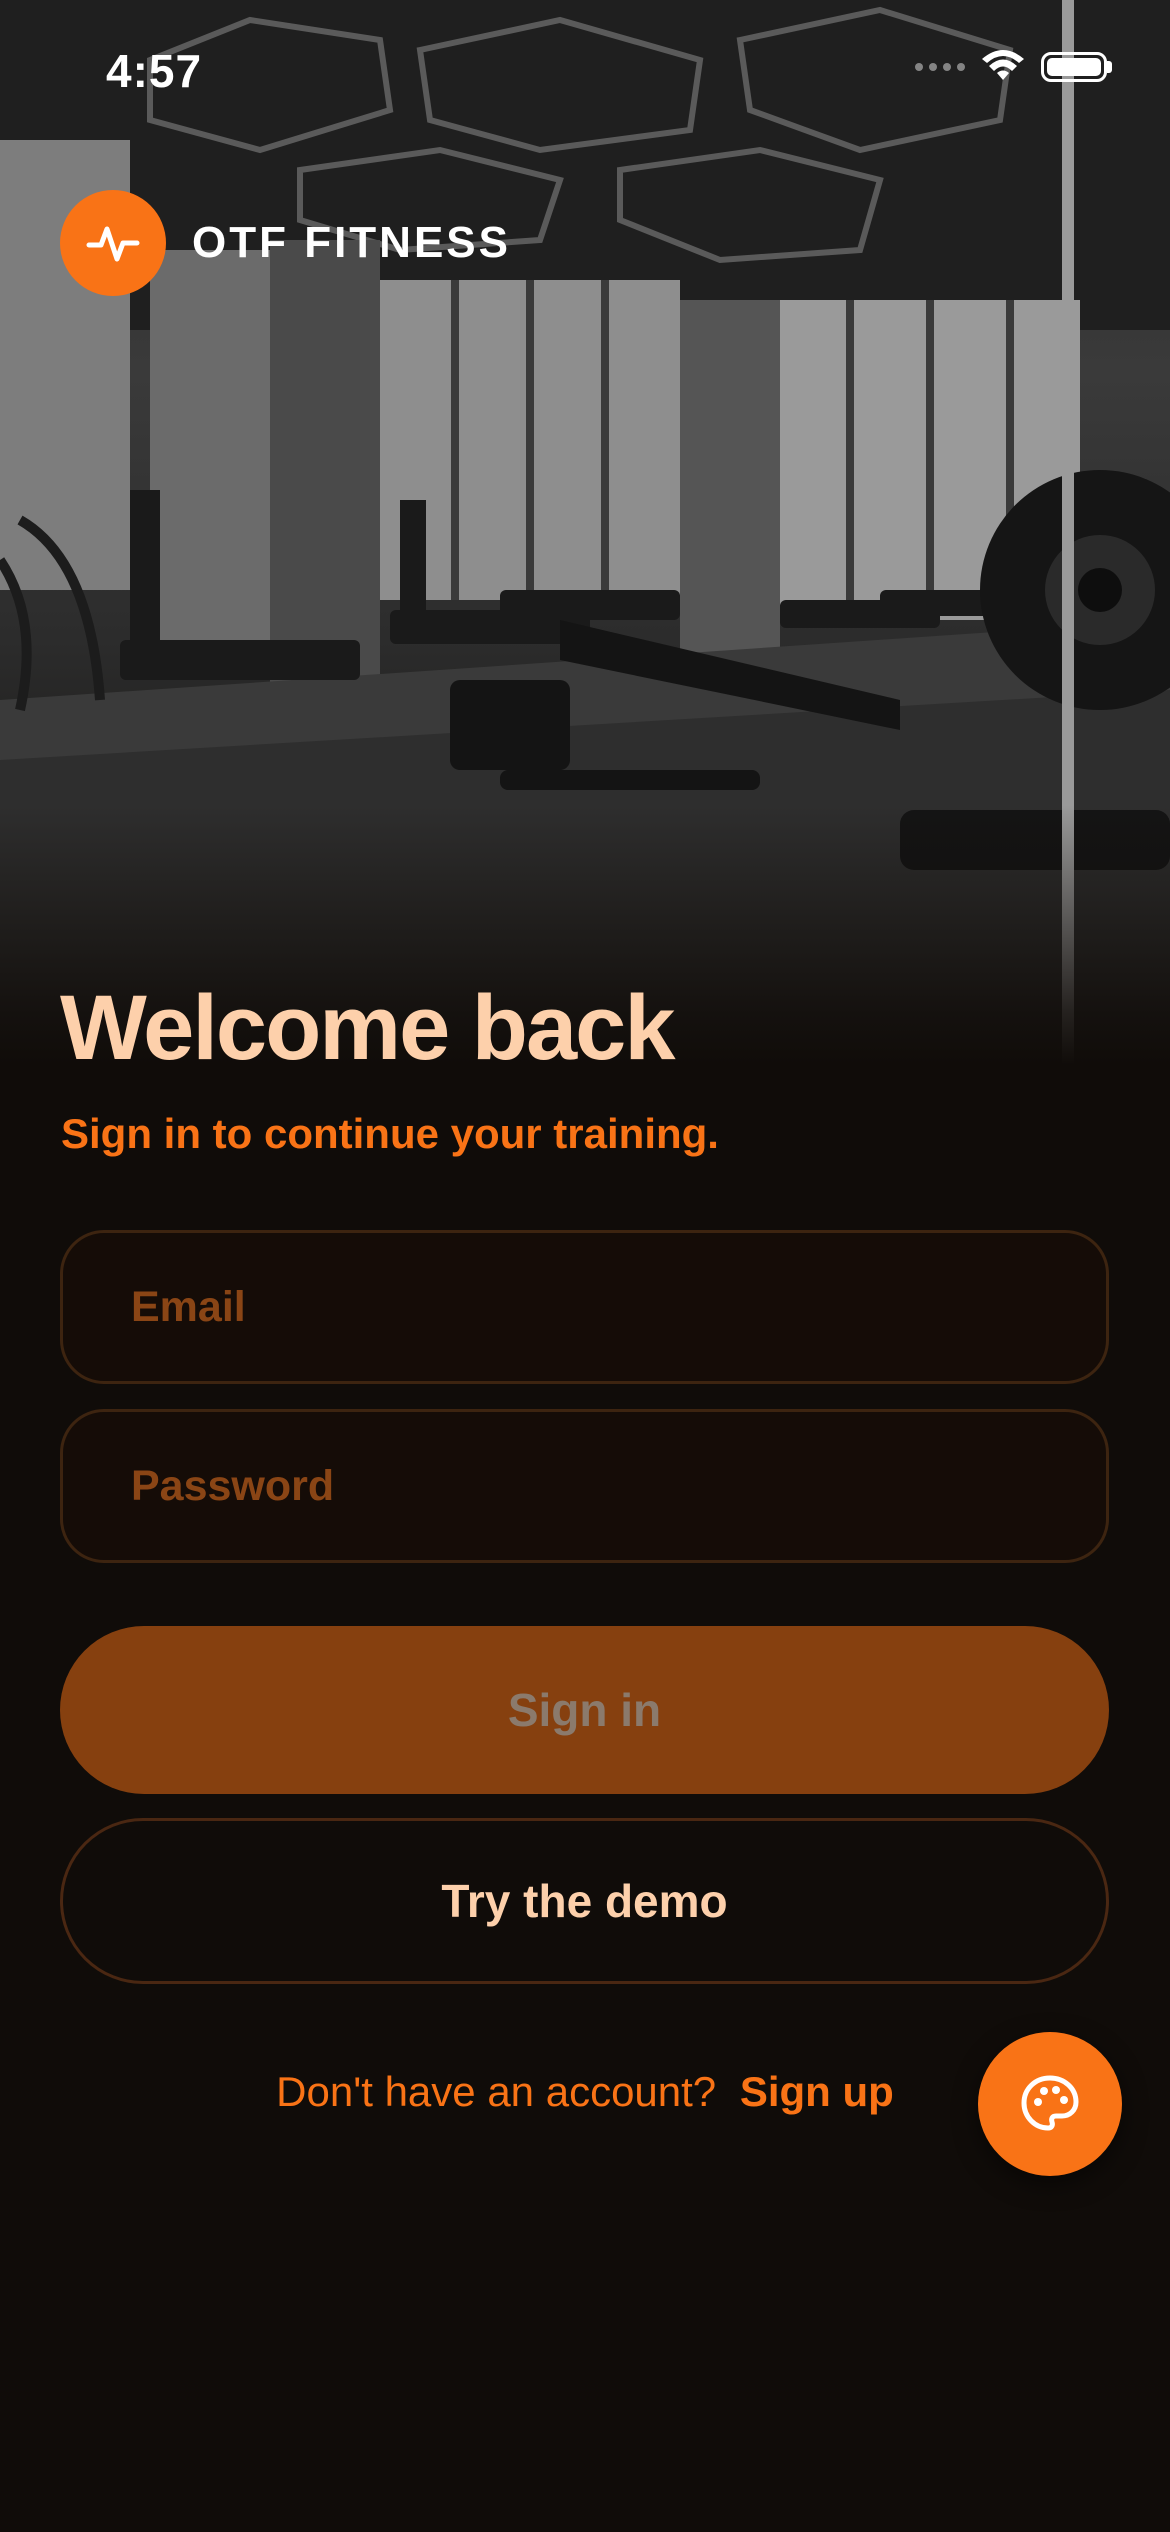 This screenshot has width=1170, height=2532. I want to click on theme-palette-button, so click(1050, 2104).